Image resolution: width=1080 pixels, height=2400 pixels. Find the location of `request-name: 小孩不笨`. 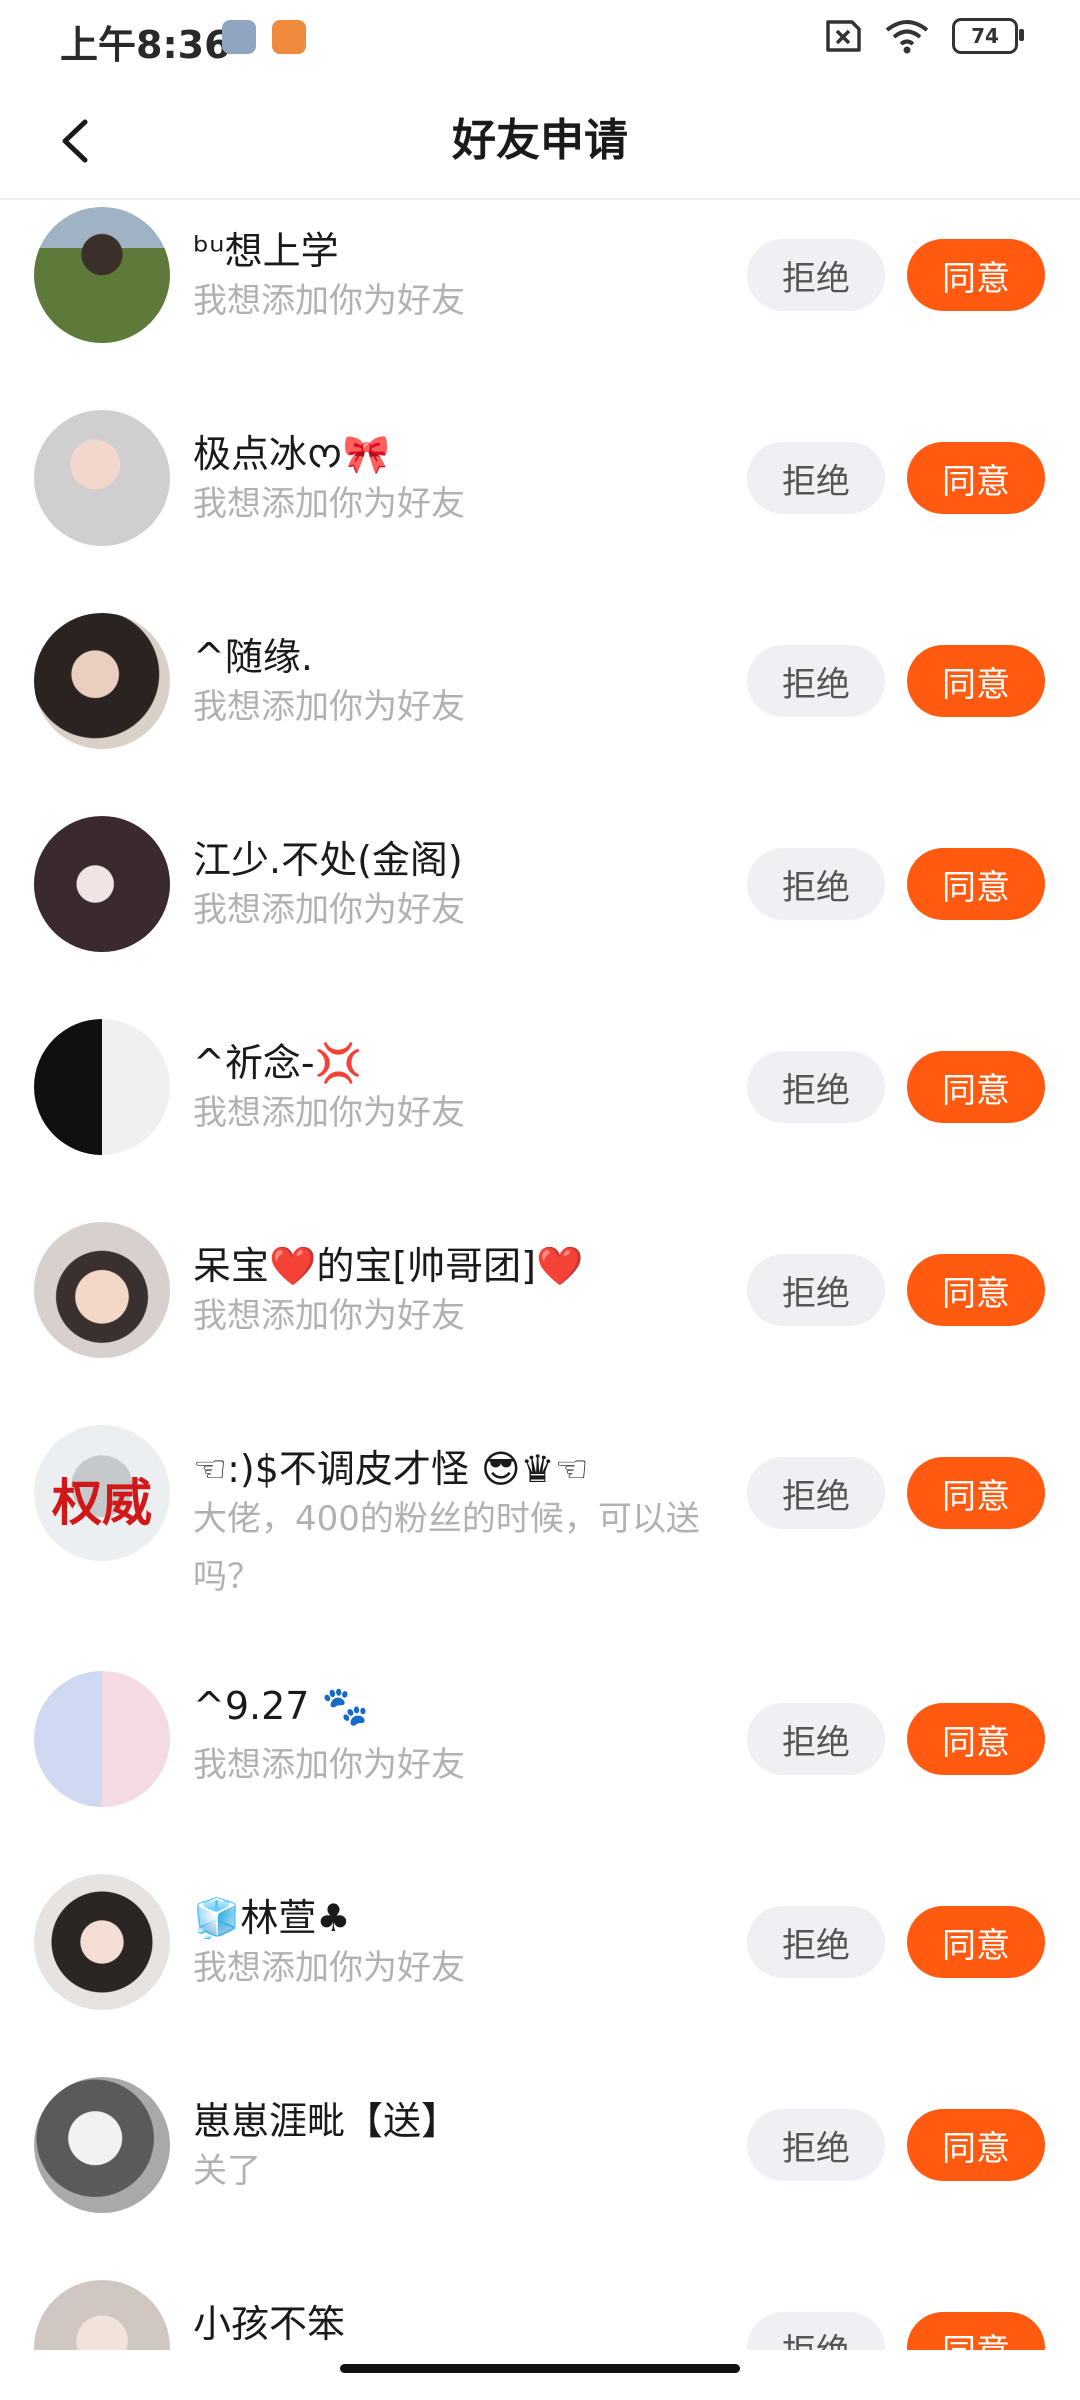

request-name: 小孩不笨 is located at coordinates (269, 2324).